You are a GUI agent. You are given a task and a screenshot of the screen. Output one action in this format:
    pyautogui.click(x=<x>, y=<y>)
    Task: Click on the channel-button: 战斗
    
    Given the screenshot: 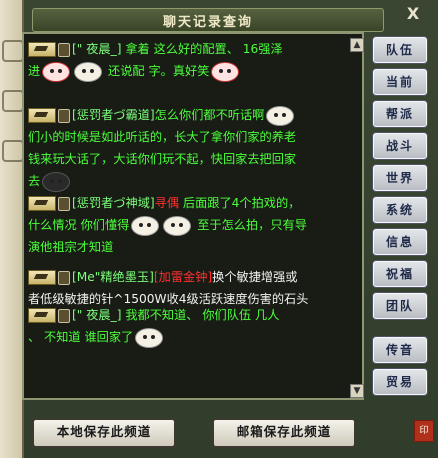 What is the action you would take?
    pyautogui.click(x=400, y=146)
    